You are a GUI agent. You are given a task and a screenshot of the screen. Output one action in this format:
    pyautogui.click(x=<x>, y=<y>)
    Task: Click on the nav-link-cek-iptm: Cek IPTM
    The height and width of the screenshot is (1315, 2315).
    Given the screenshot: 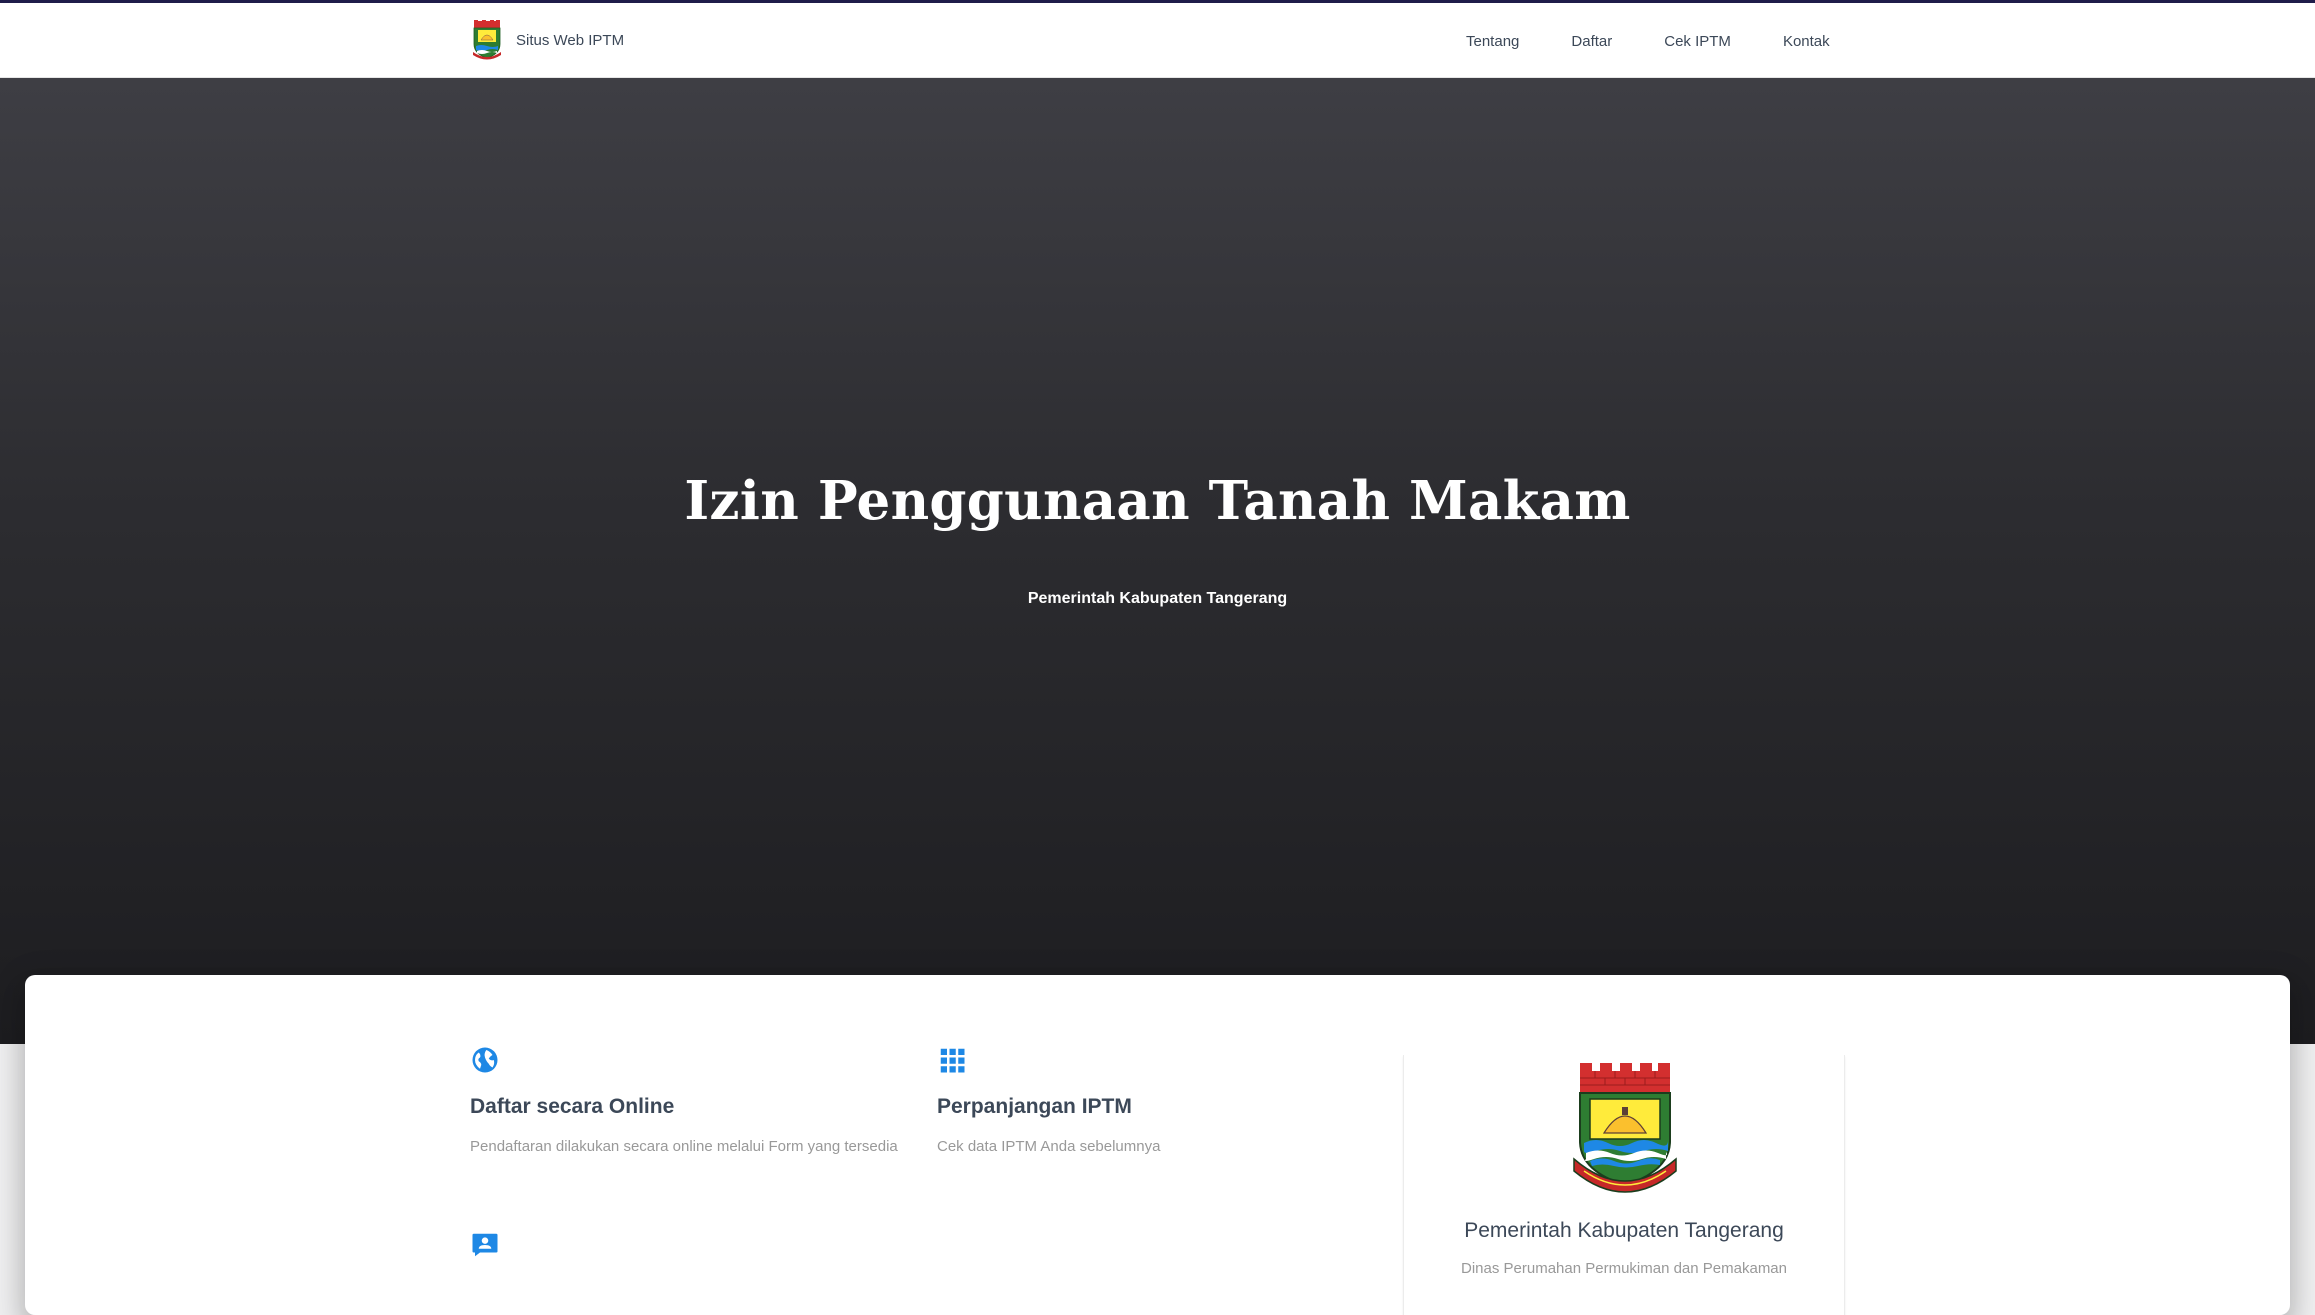 What is the action you would take?
    pyautogui.click(x=1697, y=42)
    